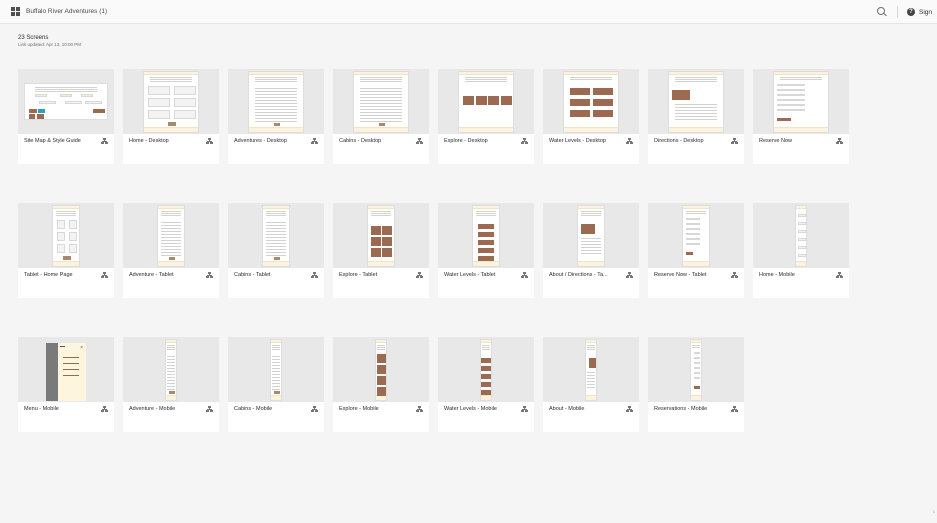 The height and width of the screenshot is (523, 937). What do you see at coordinates (381, 250) in the screenshot?
I see `screen-card: Explore - Tablet` at bounding box center [381, 250].